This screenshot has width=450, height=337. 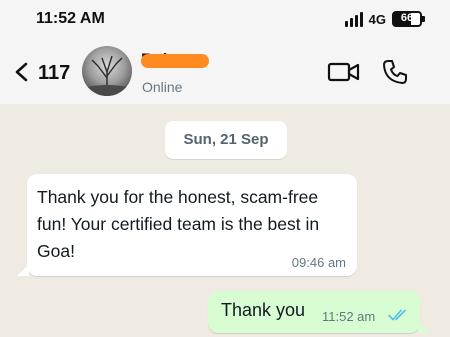 I want to click on status-bar: 11:52 AM 4G 66, so click(x=225, y=19).